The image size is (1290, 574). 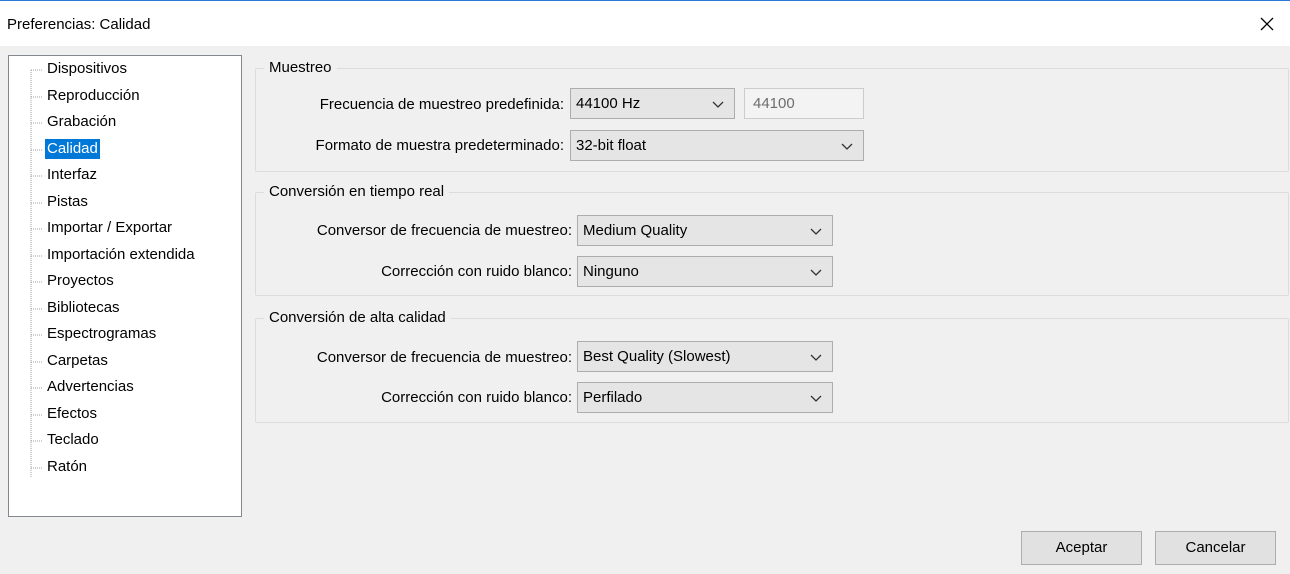 What do you see at coordinates (109, 228) in the screenshot?
I see `tree-item-importar-exportar: Importar / Exportar` at bounding box center [109, 228].